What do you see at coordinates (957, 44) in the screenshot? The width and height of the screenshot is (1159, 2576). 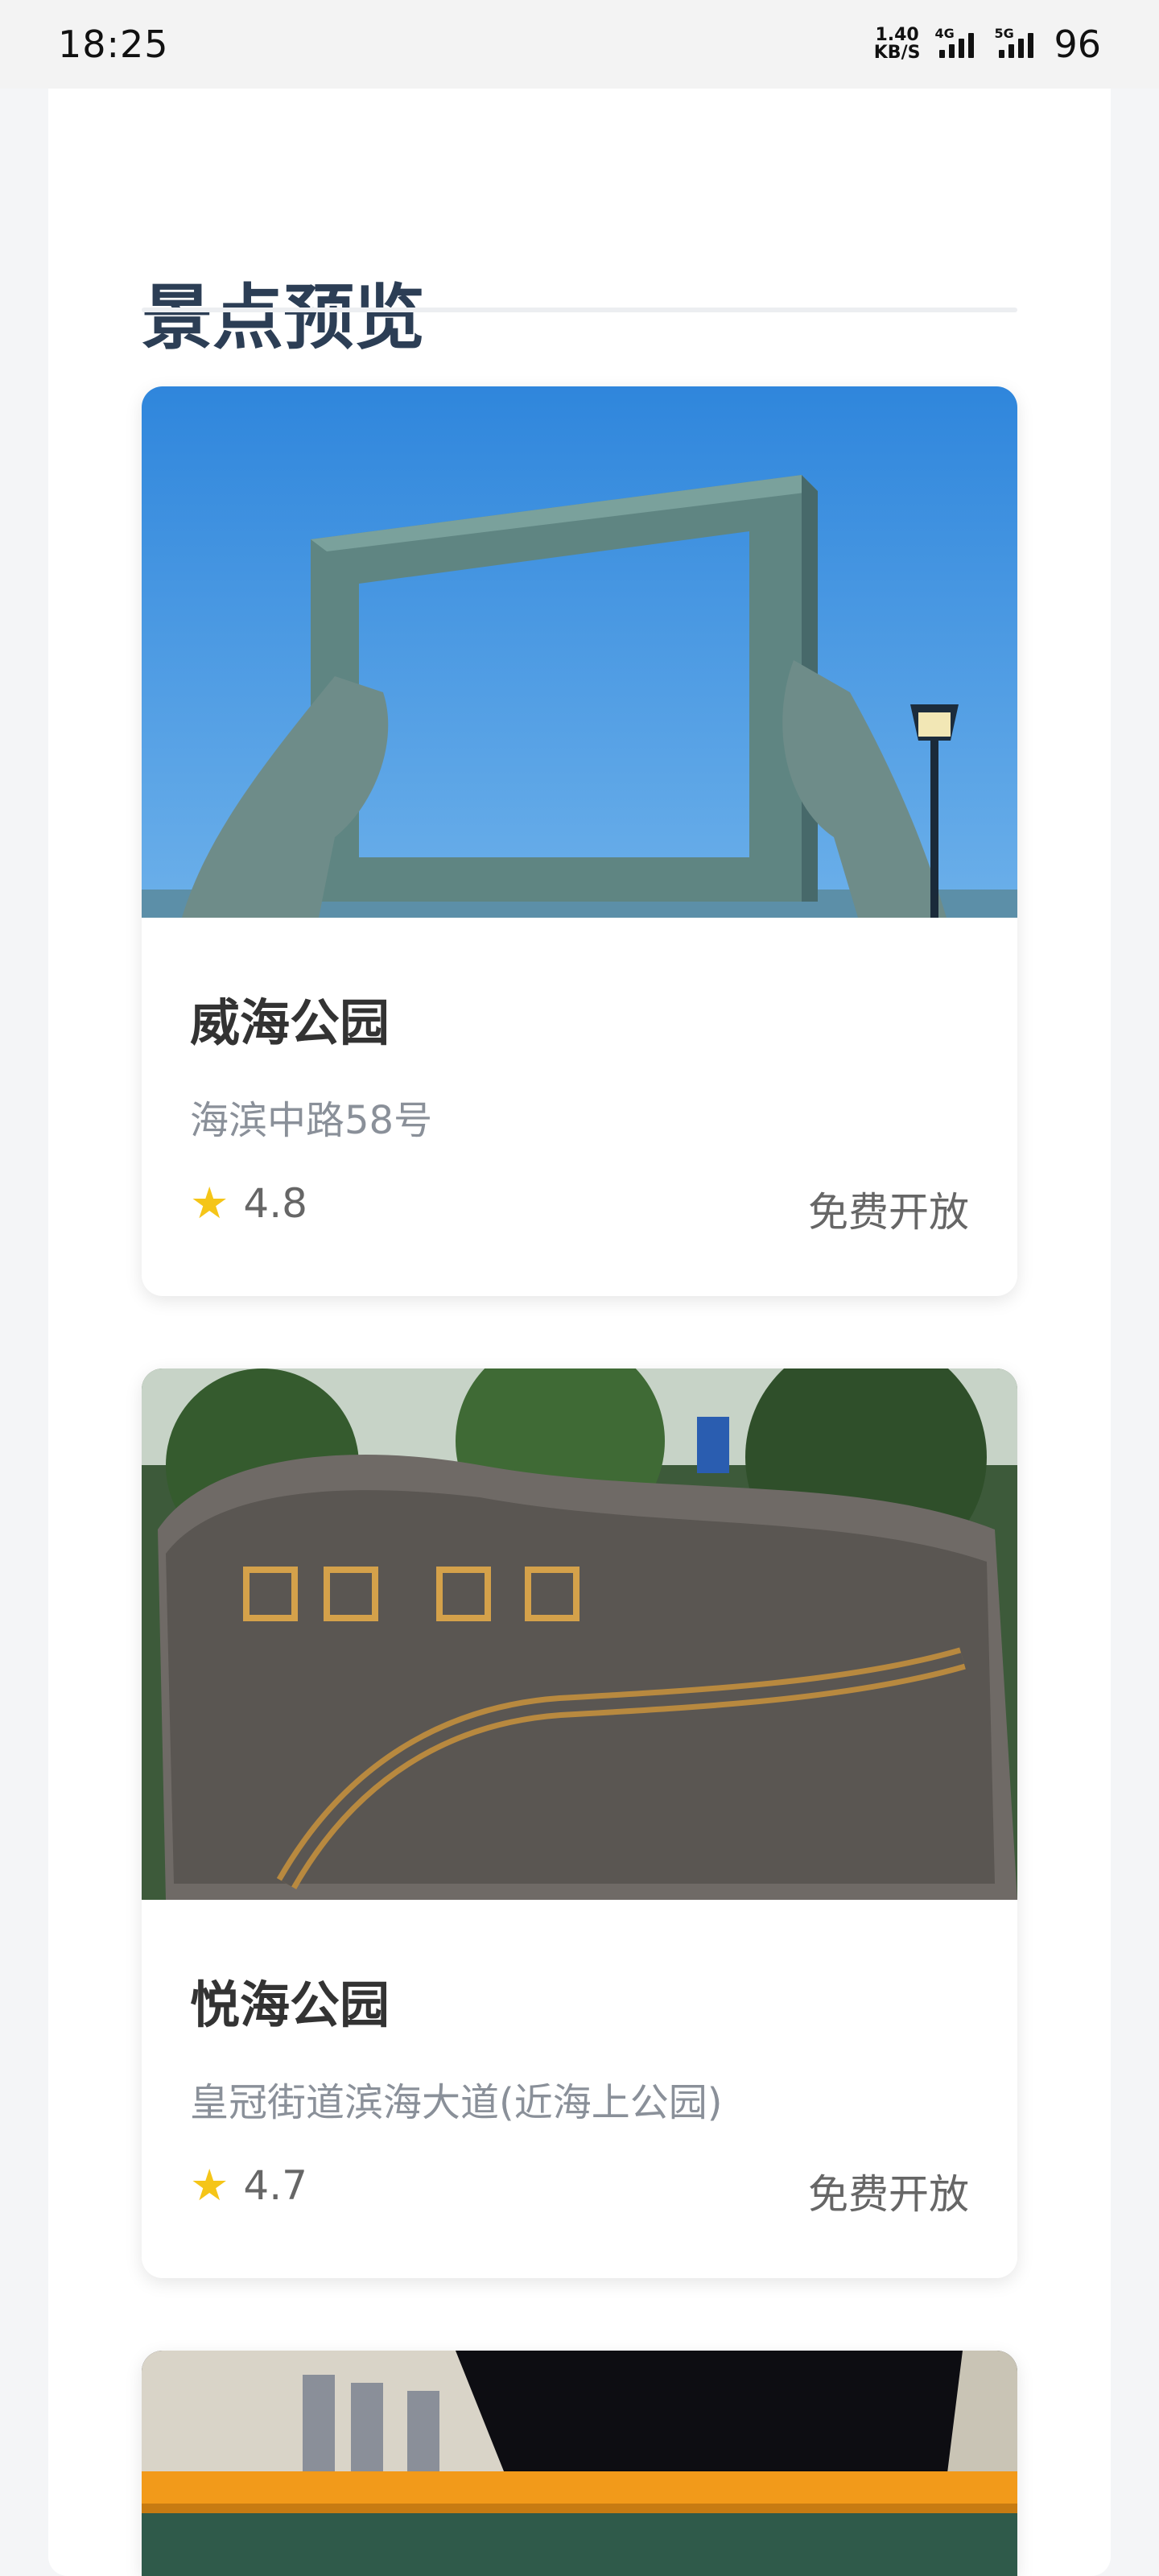 I see `cellular-signal-icon: 4G` at bounding box center [957, 44].